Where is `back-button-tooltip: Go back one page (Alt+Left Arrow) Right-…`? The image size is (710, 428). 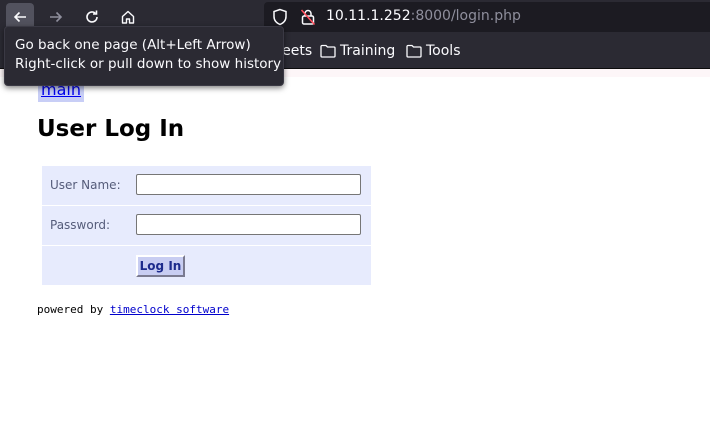
back-button-tooltip: Go back one page (Alt+Left Arrow) Right-… is located at coordinates (144, 56).